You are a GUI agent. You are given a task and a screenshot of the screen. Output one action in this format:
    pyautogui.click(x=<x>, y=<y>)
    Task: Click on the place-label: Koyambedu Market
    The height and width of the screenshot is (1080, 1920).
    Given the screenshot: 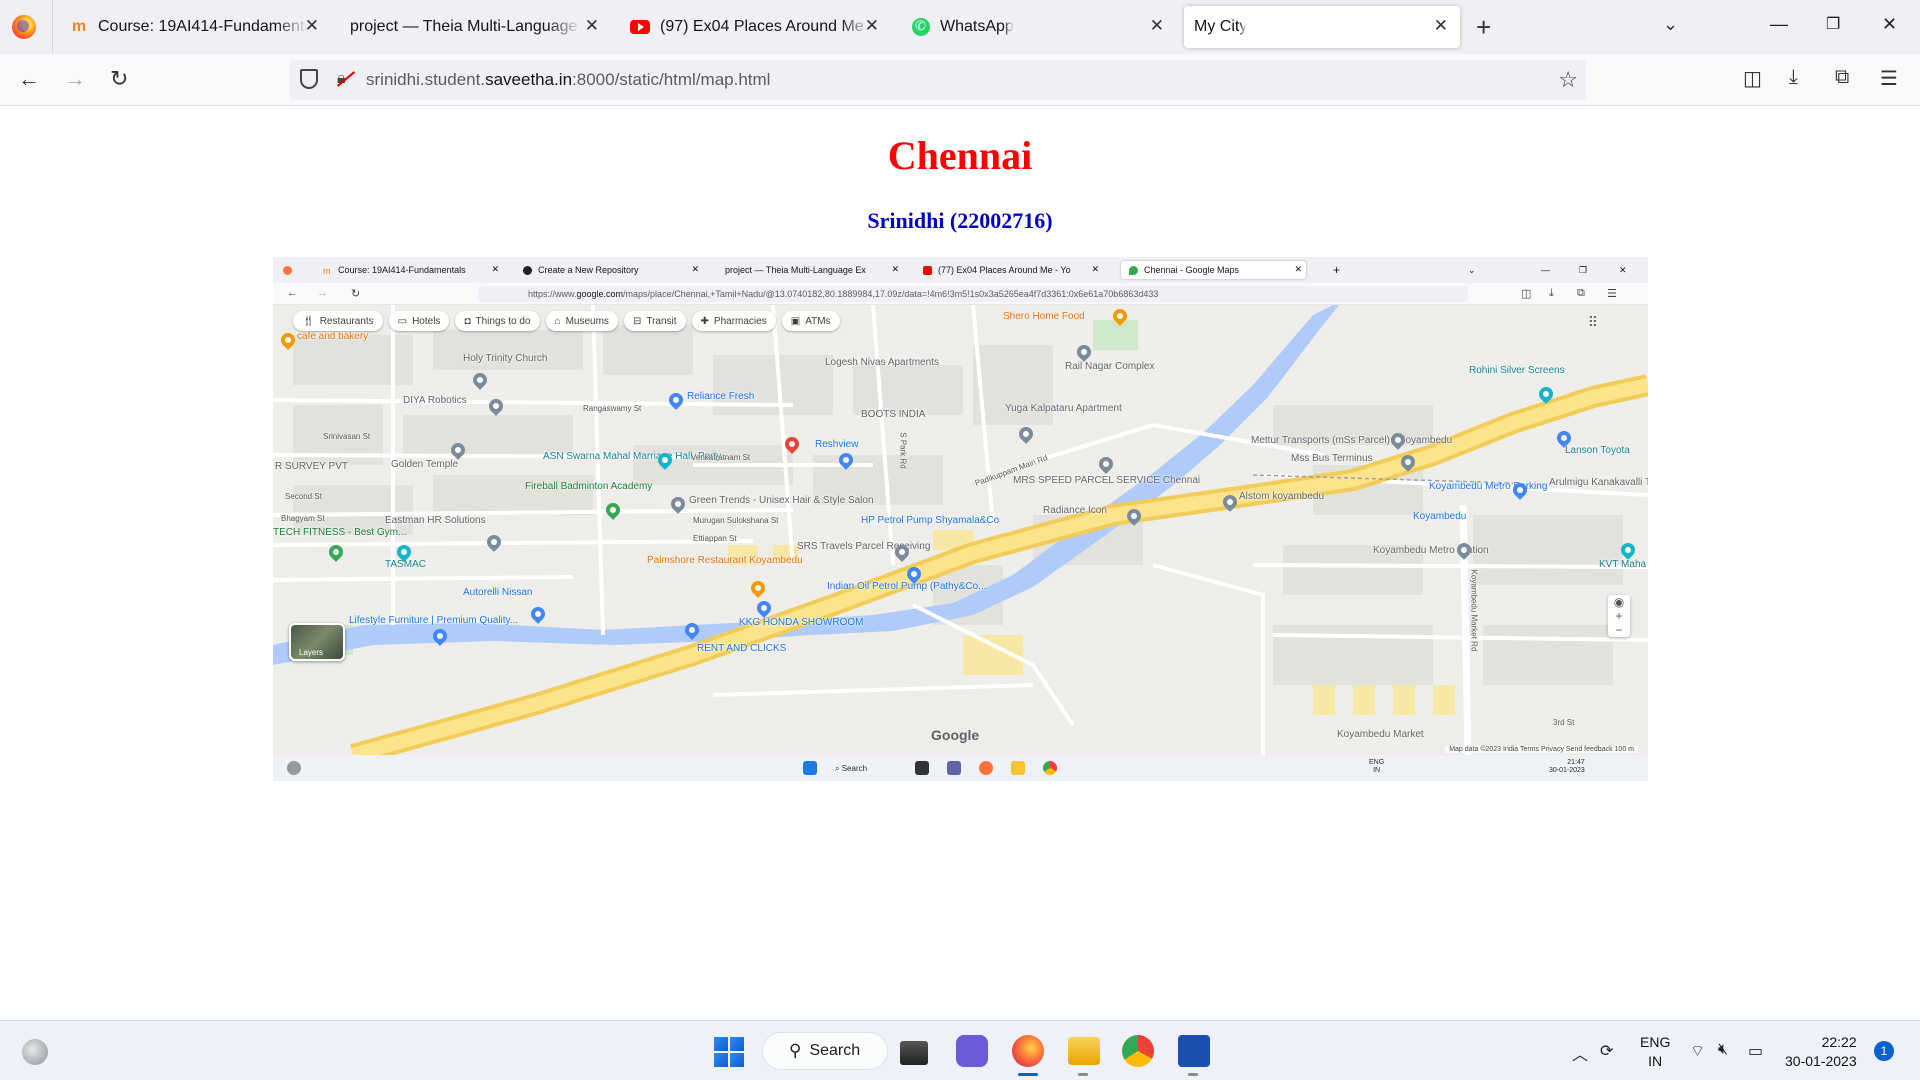 What is the action you would take?
    pyautogui.click(x=1380, y=734)
    